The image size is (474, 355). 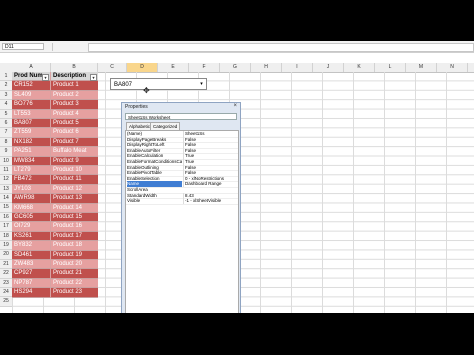 What do you see at coordinates (6, 142) in the screenshot?
I see `row-header: 8` at bounding box center [6, 142].